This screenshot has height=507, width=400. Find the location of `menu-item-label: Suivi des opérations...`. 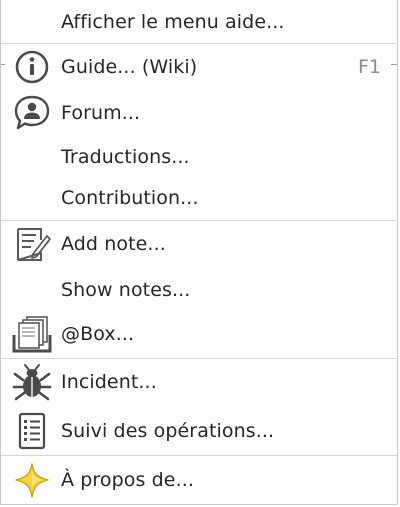

menu-item-label: Suivi des opérations... is located at coordinates (168, 431).